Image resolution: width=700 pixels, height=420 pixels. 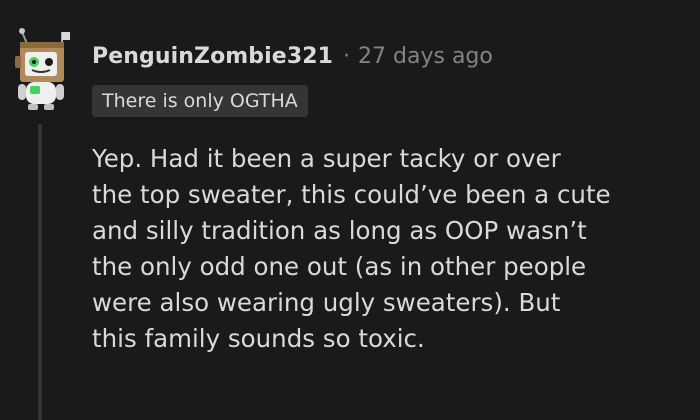 What do you see at coordinates (40, 272) in the screenshot?
I see `thread-collapse-line` at bounding box center [40, 272].